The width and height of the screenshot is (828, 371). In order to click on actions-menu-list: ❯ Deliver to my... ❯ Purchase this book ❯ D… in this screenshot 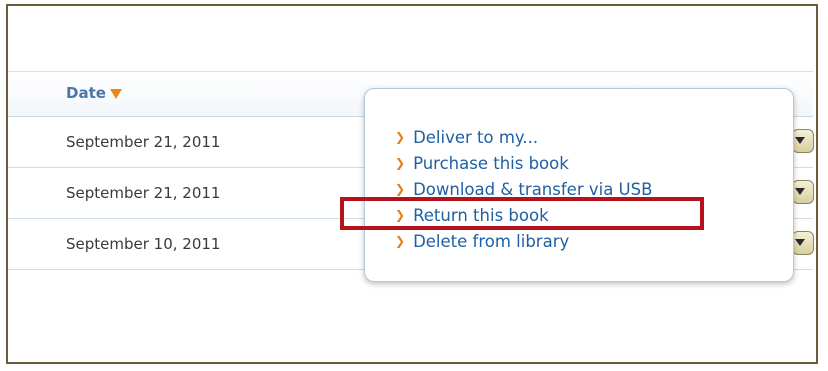, I will do `click(523, 192)`.